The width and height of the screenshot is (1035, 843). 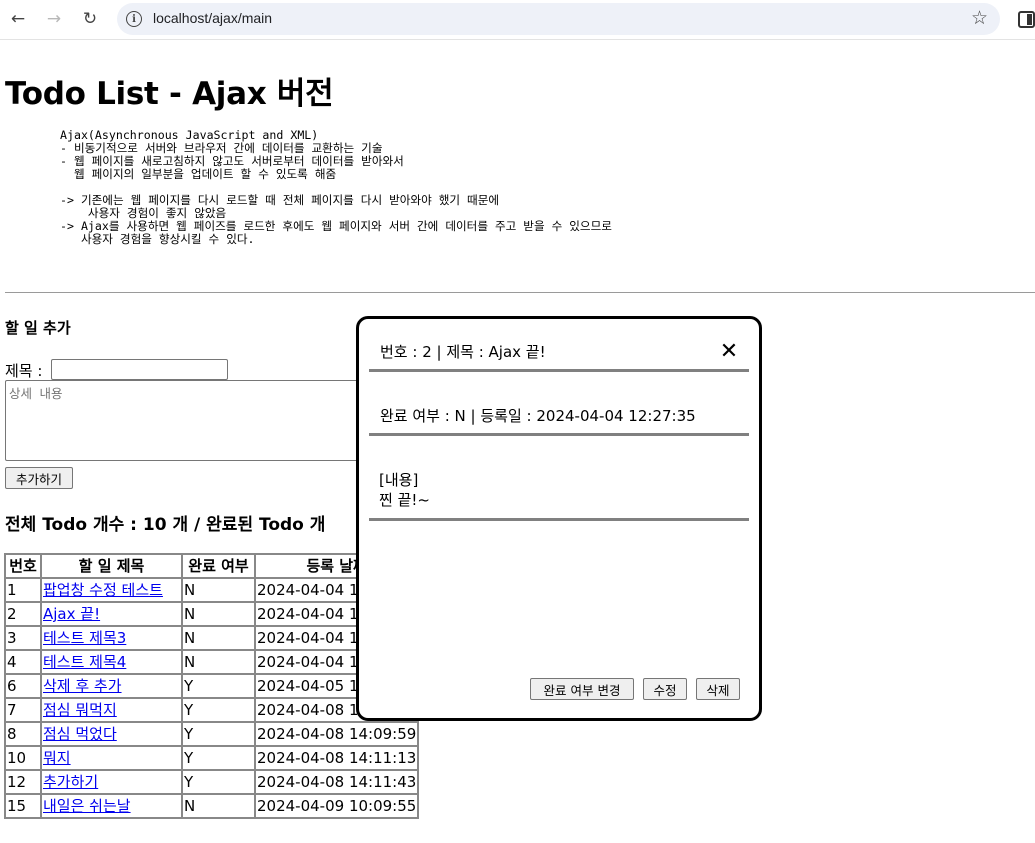 I want to click on divider, so click(x=520, y=292).